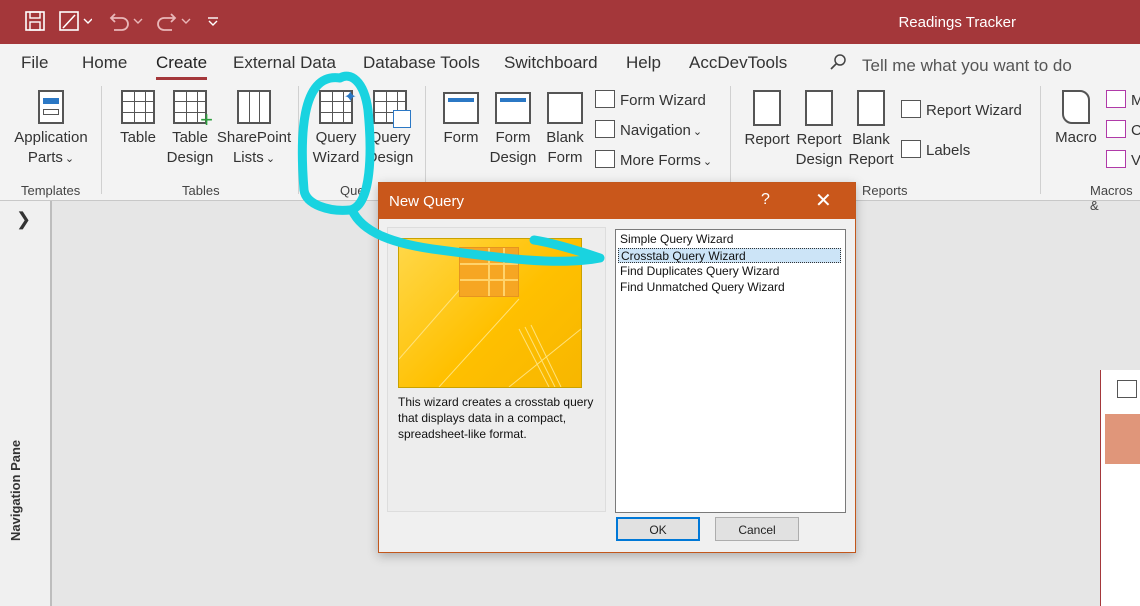  What do you see at coordinates (819, 130) in the screenshot?
I see `report-design-button: Report Design` at bounding box center [819, 130].